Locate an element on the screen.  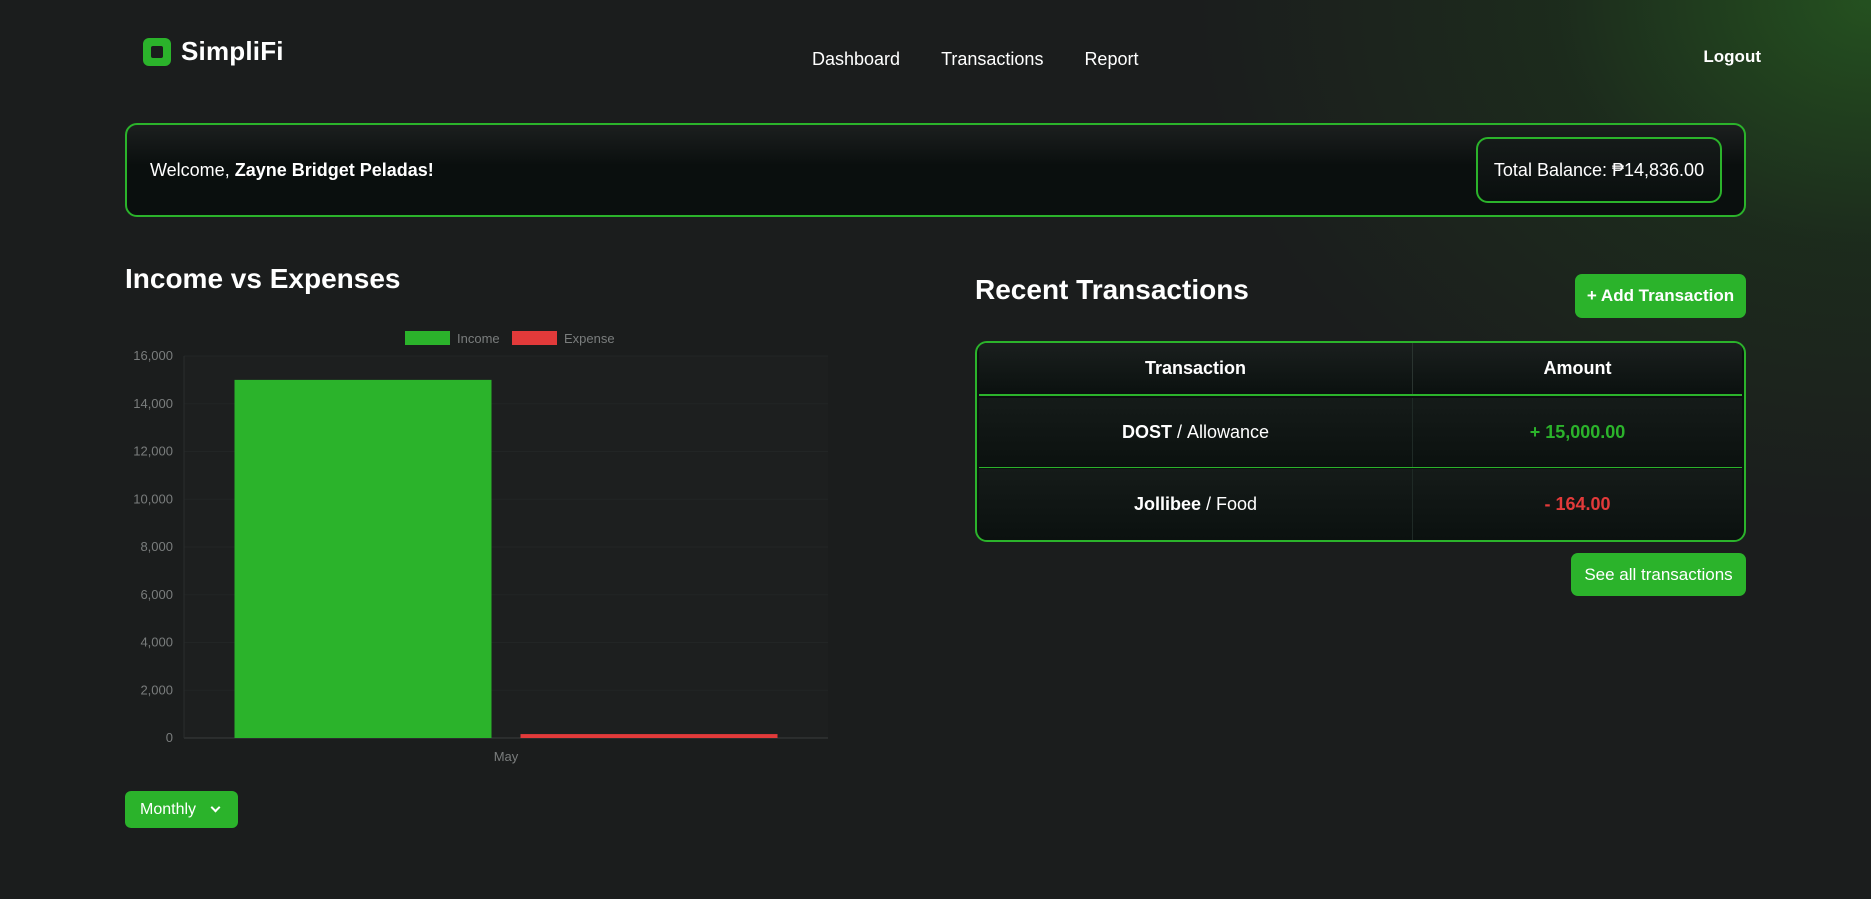
total-balance-label: Total Balance: ₱14,836.00 is located at coordinates (1599, 169).